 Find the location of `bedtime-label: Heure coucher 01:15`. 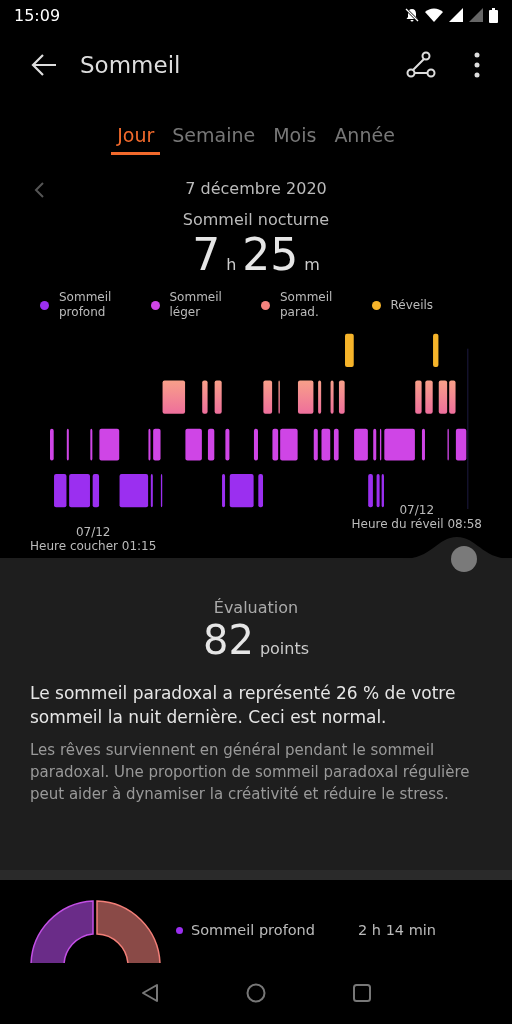

bedtime-label: Heure coucher 01:15 is located at coordinates (93, 546).